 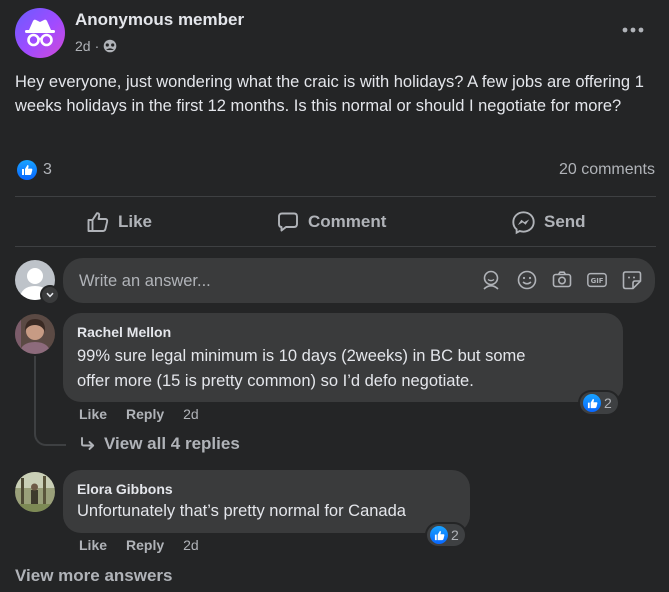 I want to click on answer-composer: GIF, so click(x=359, y=281).